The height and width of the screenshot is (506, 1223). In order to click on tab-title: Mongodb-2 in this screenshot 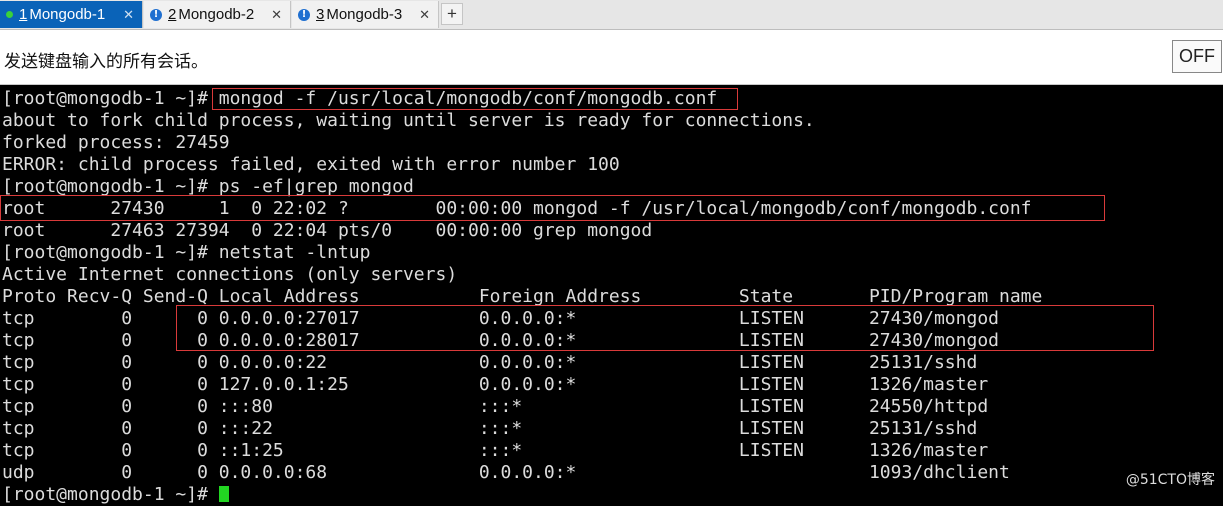, I will do `click(216, 14)`.